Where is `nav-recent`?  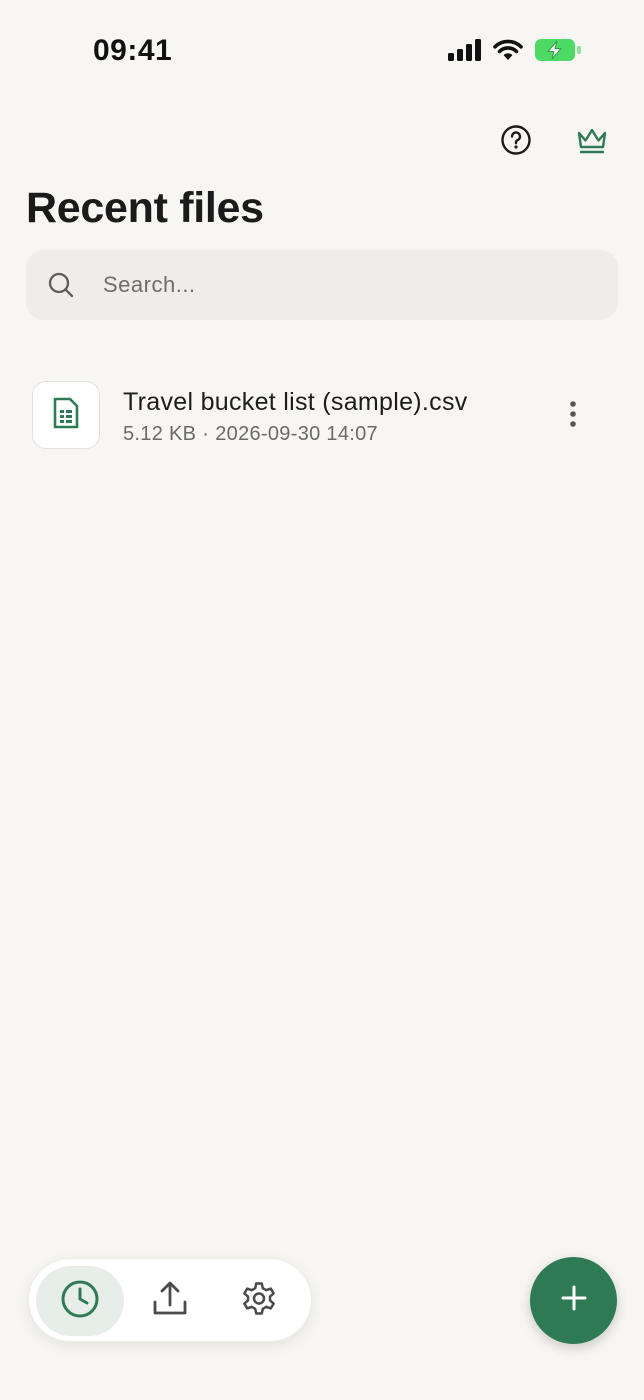
nav-recent is located at coordinates (80, 1301).